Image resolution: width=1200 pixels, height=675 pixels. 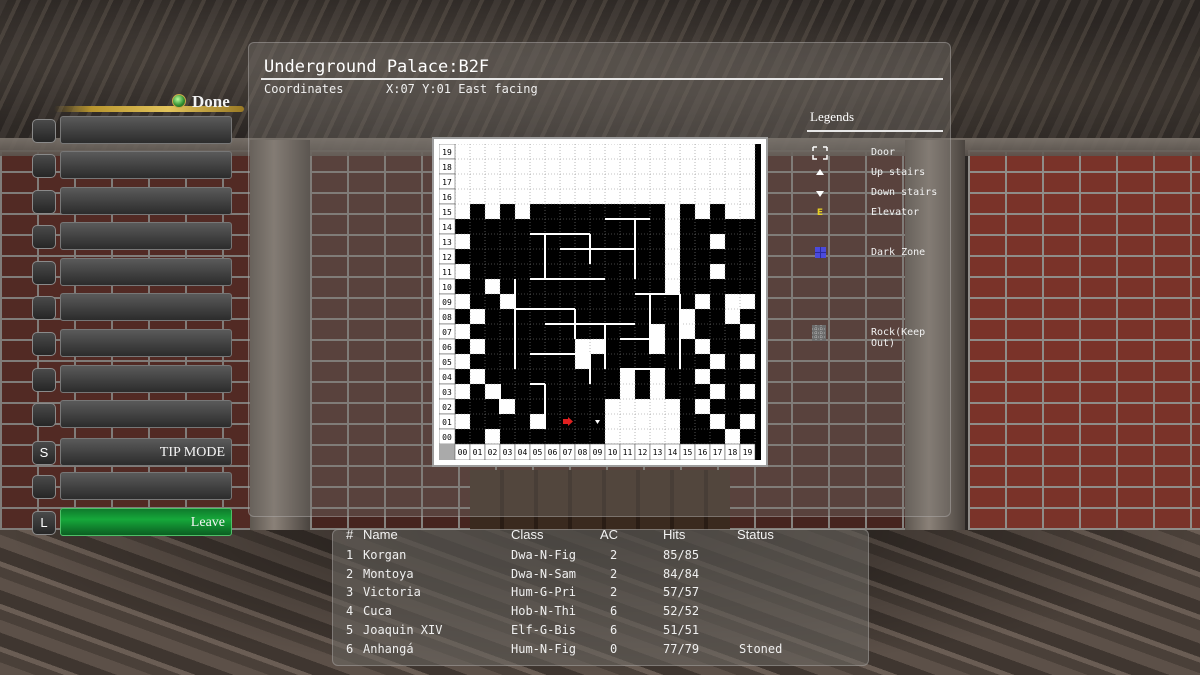 I want to click on map-title: Underground Palace:B2F, so click(x=377, y=67).